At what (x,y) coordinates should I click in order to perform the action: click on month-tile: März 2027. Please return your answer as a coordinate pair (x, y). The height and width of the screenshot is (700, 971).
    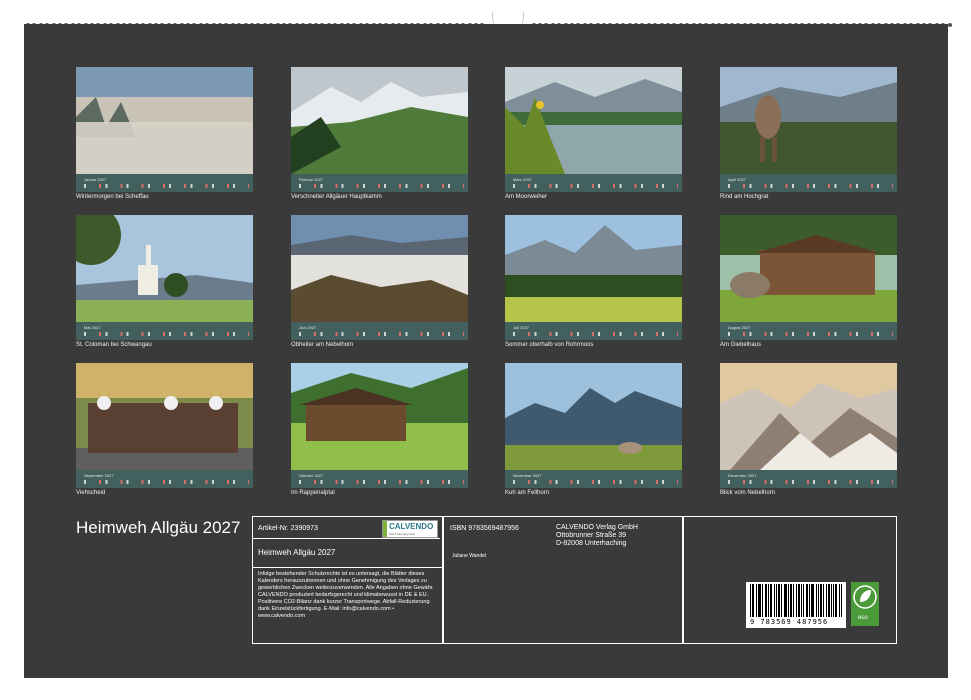
    Looking at the image, I should click on (593, 130).